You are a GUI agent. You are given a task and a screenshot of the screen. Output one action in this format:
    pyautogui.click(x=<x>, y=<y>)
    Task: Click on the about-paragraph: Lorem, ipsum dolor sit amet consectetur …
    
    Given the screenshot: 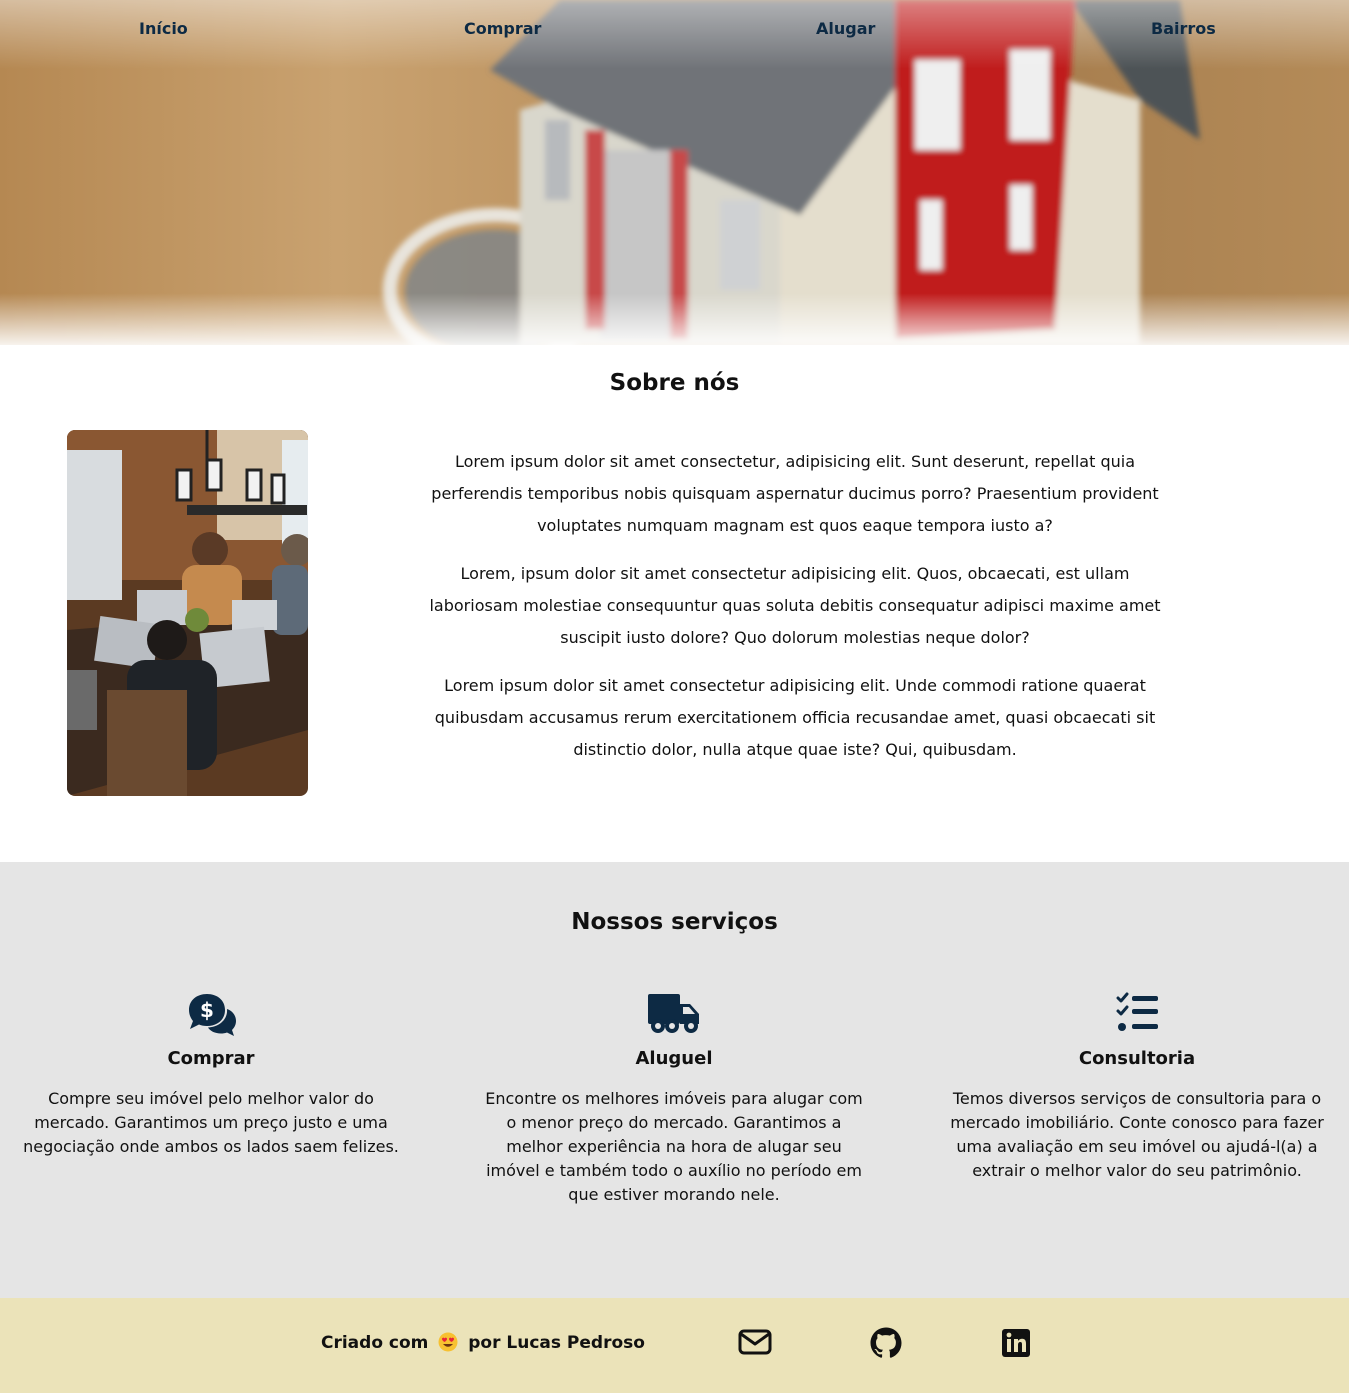 What is the action you would take?
    pyautogui.click(x=795, y=605)
    